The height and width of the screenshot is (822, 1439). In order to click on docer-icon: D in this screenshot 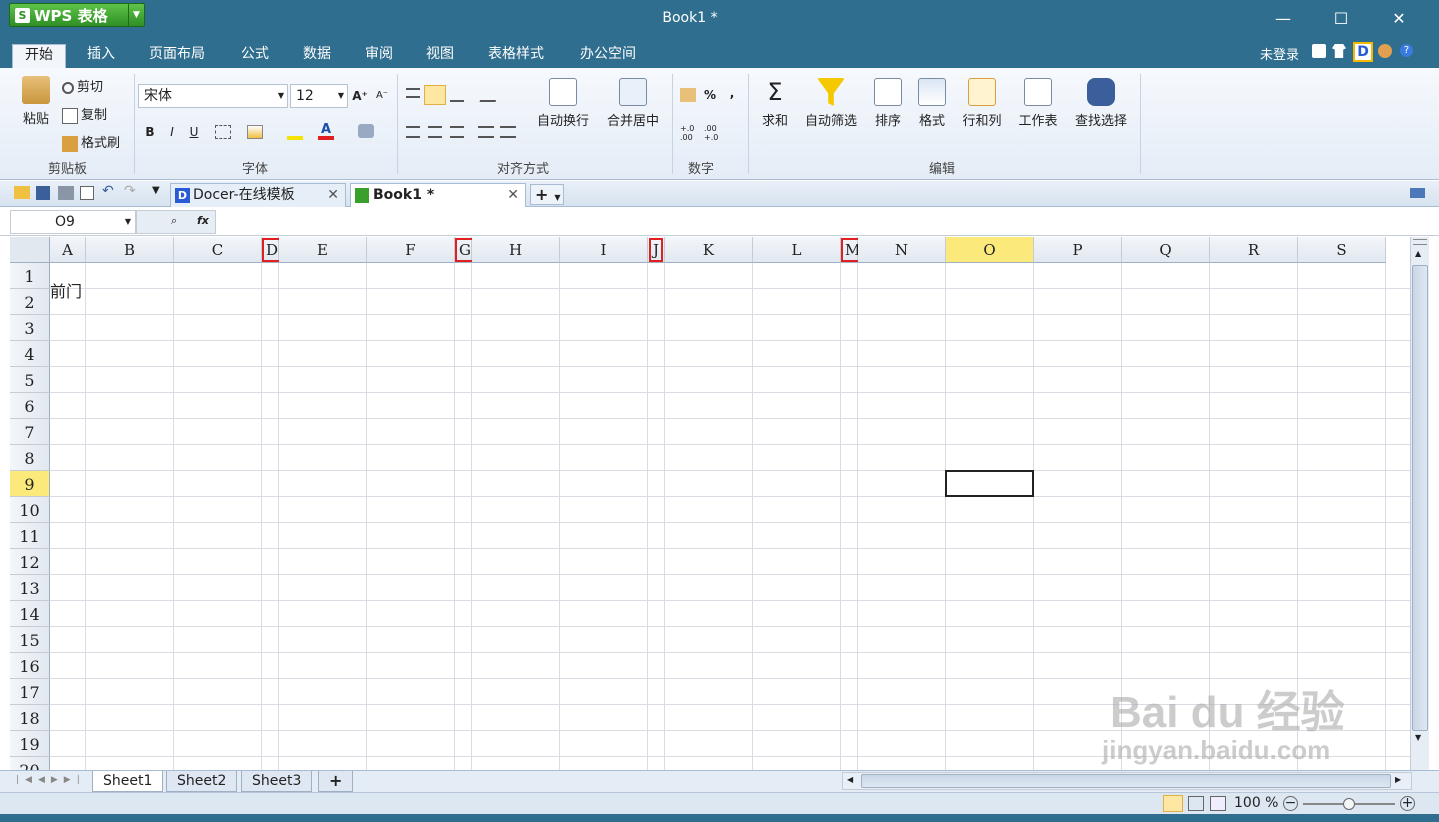, I will do `click(1363, 52)`.